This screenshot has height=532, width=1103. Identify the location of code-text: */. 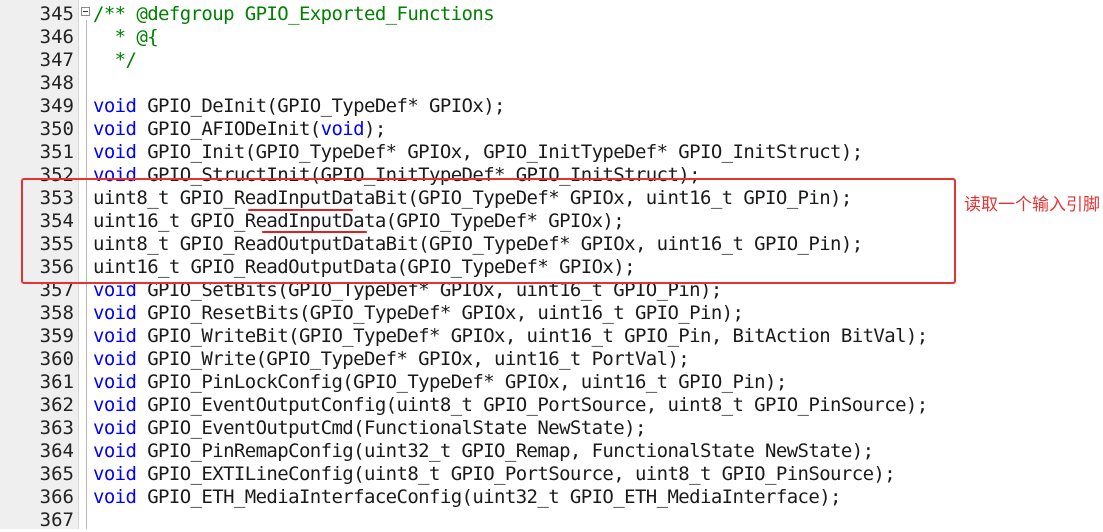
(115, 60).